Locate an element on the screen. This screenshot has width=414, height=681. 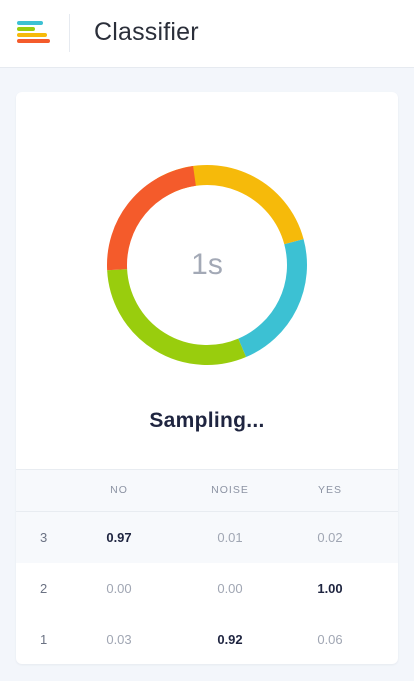
page-title: Classifier is located at coordinates (146, 32).